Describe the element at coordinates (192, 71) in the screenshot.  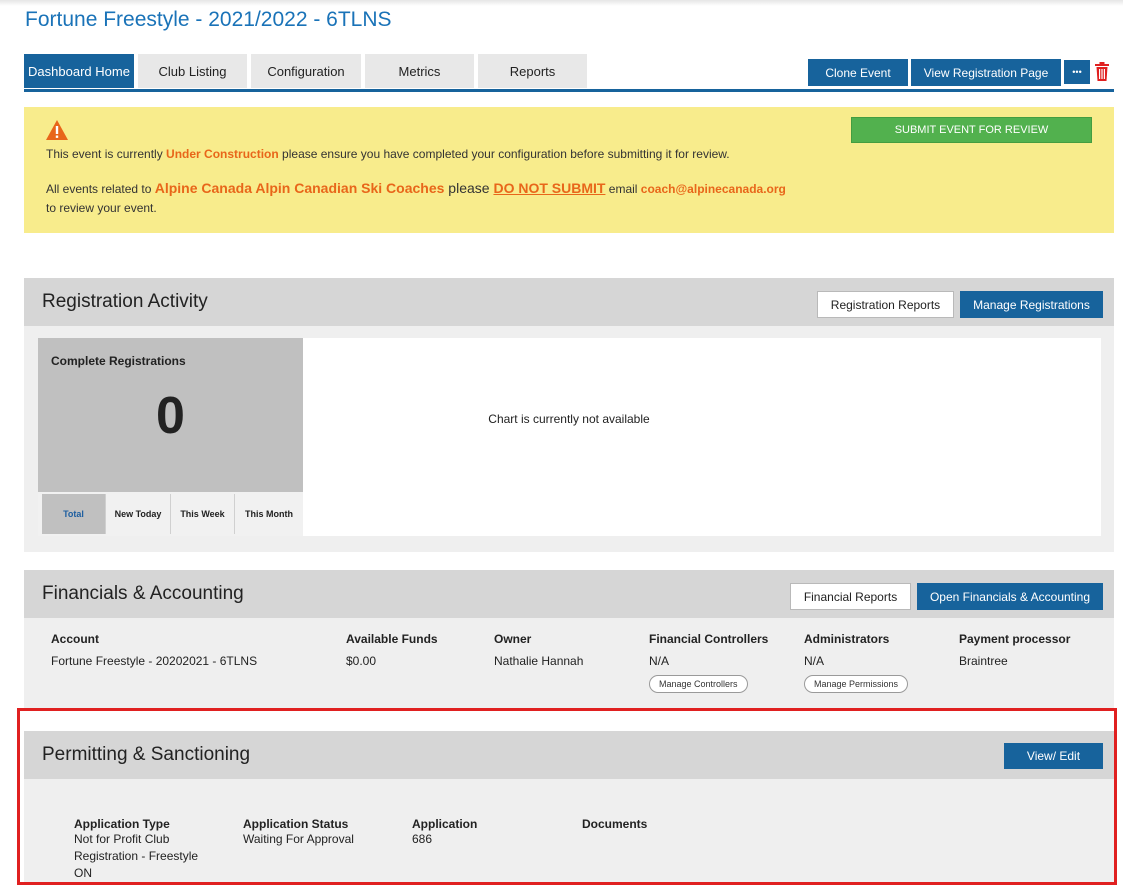
I see `tab-club-listing: Club Listing` at that location.